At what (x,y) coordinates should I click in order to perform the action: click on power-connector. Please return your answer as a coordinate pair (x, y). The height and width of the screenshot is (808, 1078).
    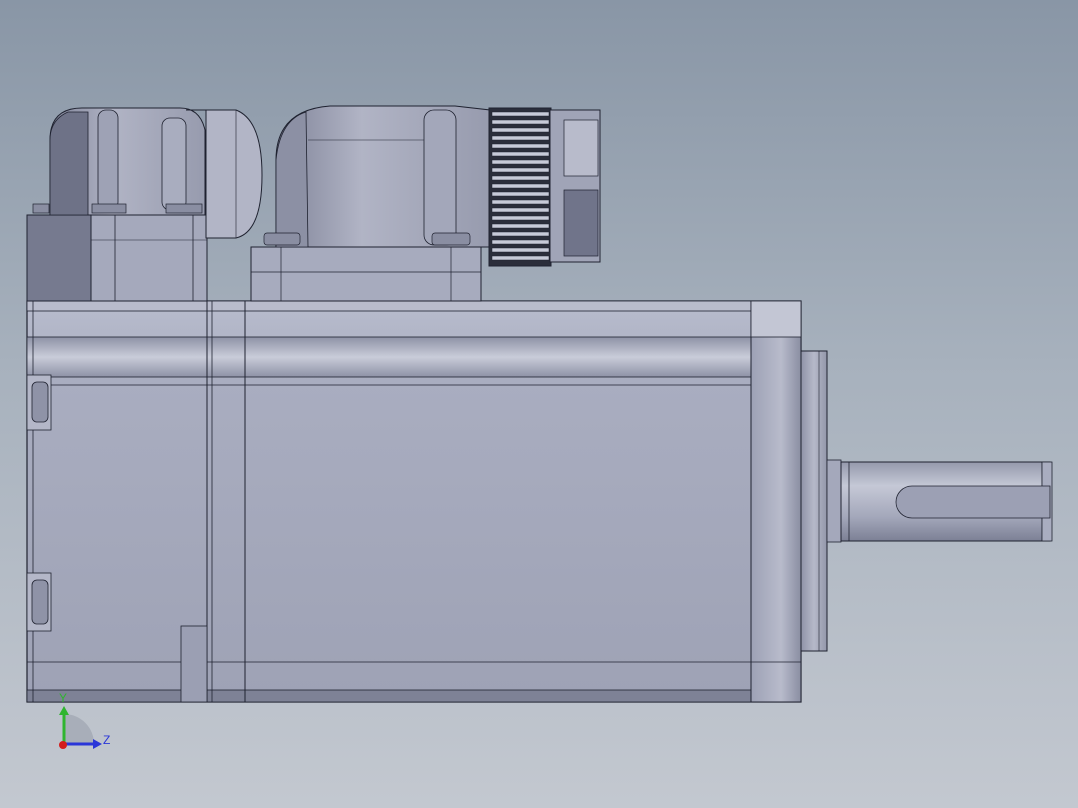
    Looking at the image, I should click on (425, 203).